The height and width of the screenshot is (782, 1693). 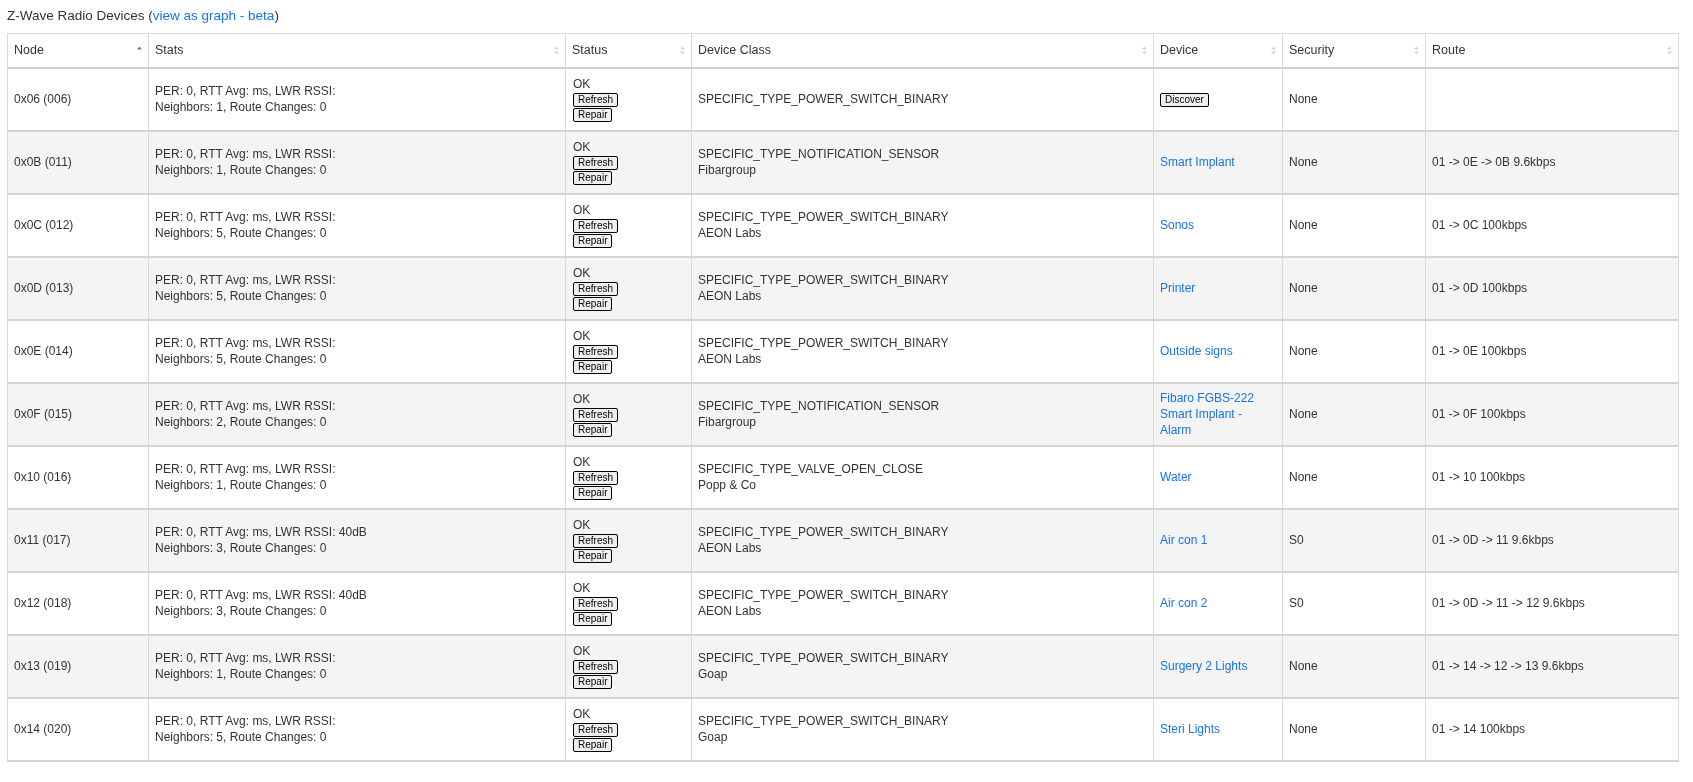 I want to click on stats-text: PER: 0, RTT Avg: ms, LWR RSSI: 40dB, so click(x=261, y=532).